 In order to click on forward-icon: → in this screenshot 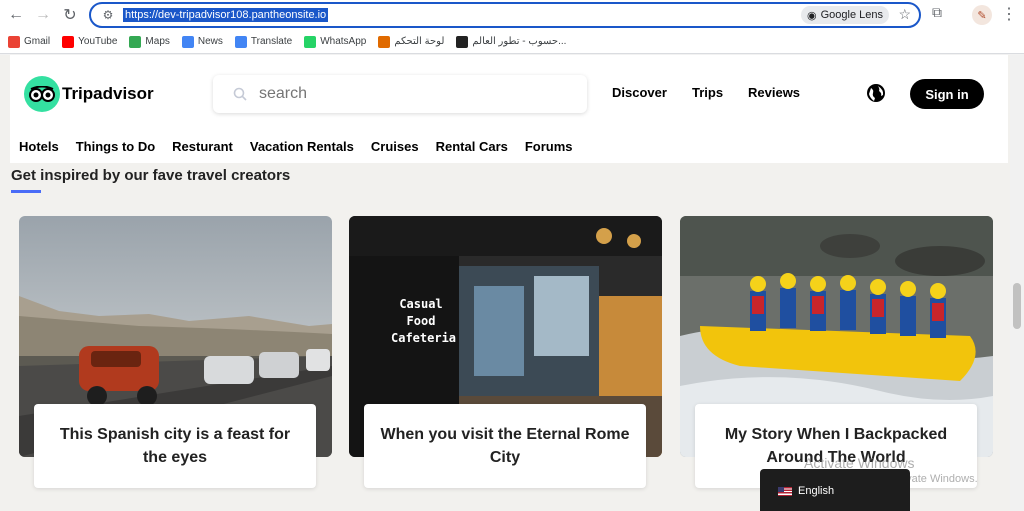, I will do `click(43, 15)`.